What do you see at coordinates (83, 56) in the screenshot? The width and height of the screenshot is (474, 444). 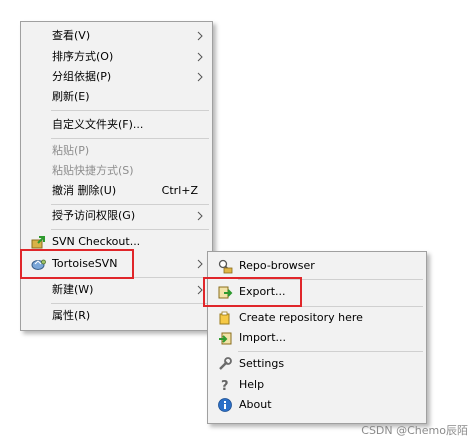 I see `menu-item-label: 排序方式(O)` at bounding box center [83, 56].